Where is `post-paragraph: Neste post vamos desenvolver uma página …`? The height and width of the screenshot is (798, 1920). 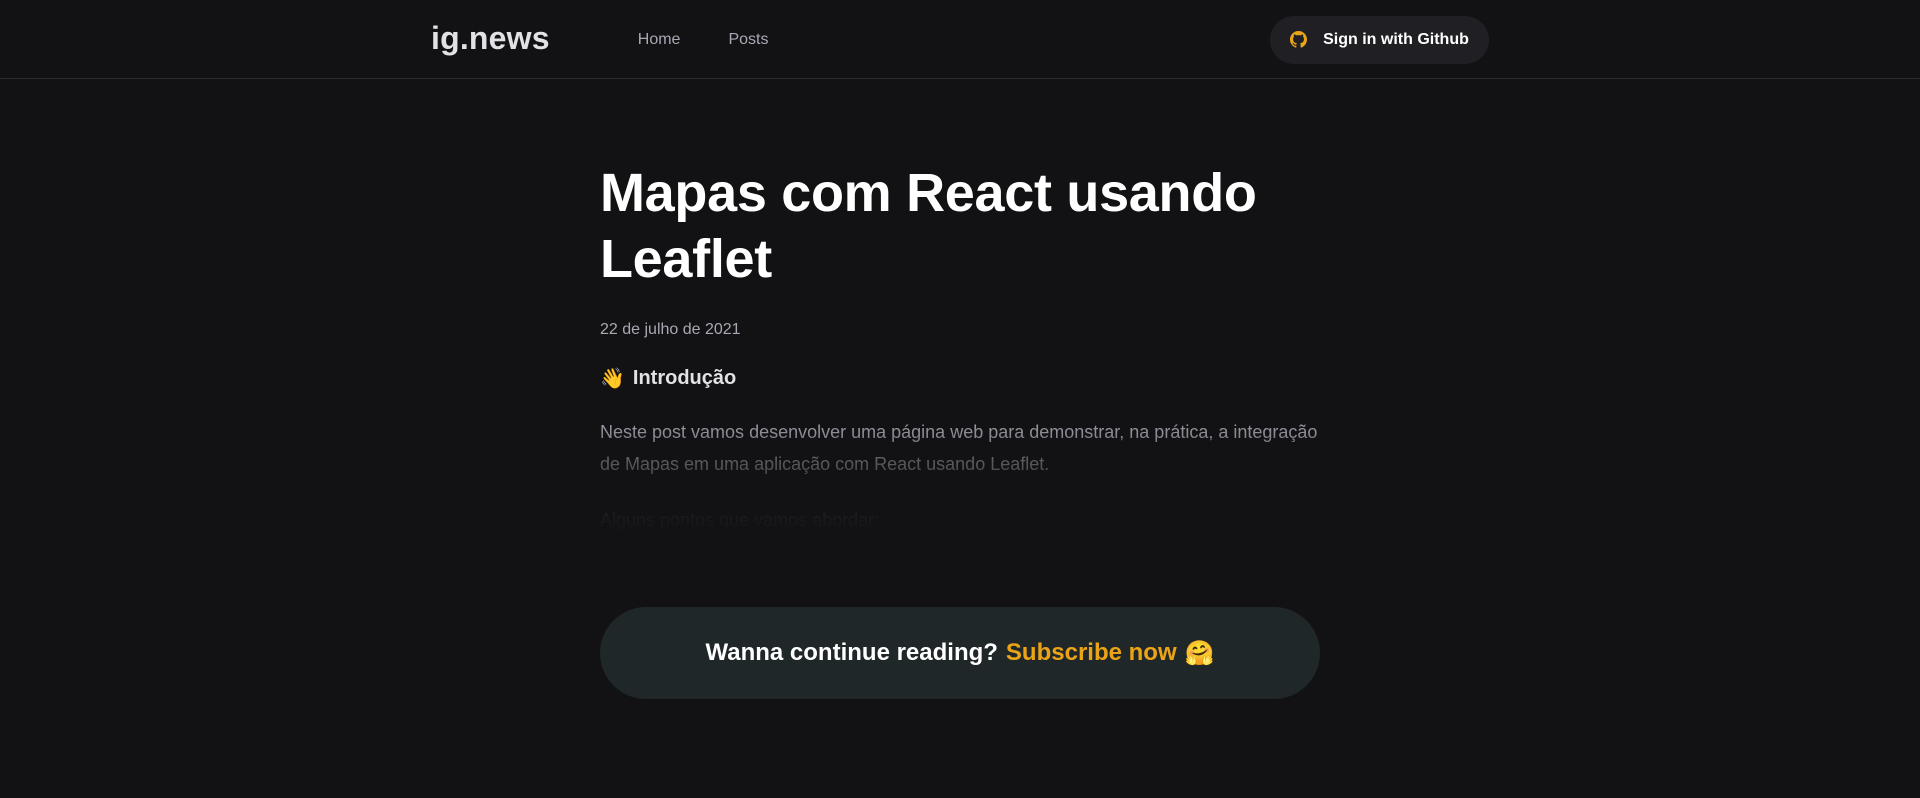
post-paragraph: Neste post vamos desenvolver uma página … is located at coordinates (959, 448).